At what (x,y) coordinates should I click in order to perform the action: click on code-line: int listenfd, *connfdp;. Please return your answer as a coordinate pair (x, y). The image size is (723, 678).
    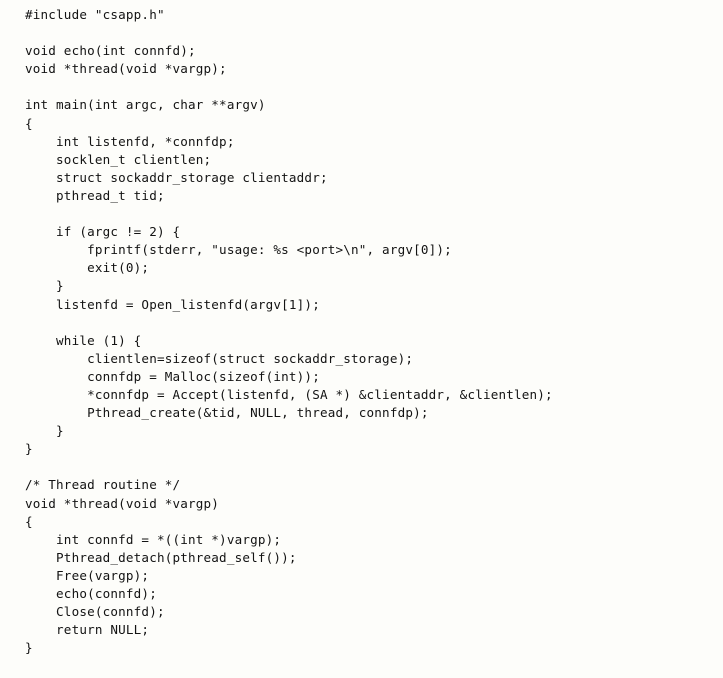
    Looking at the image, I should click on (130, 141).